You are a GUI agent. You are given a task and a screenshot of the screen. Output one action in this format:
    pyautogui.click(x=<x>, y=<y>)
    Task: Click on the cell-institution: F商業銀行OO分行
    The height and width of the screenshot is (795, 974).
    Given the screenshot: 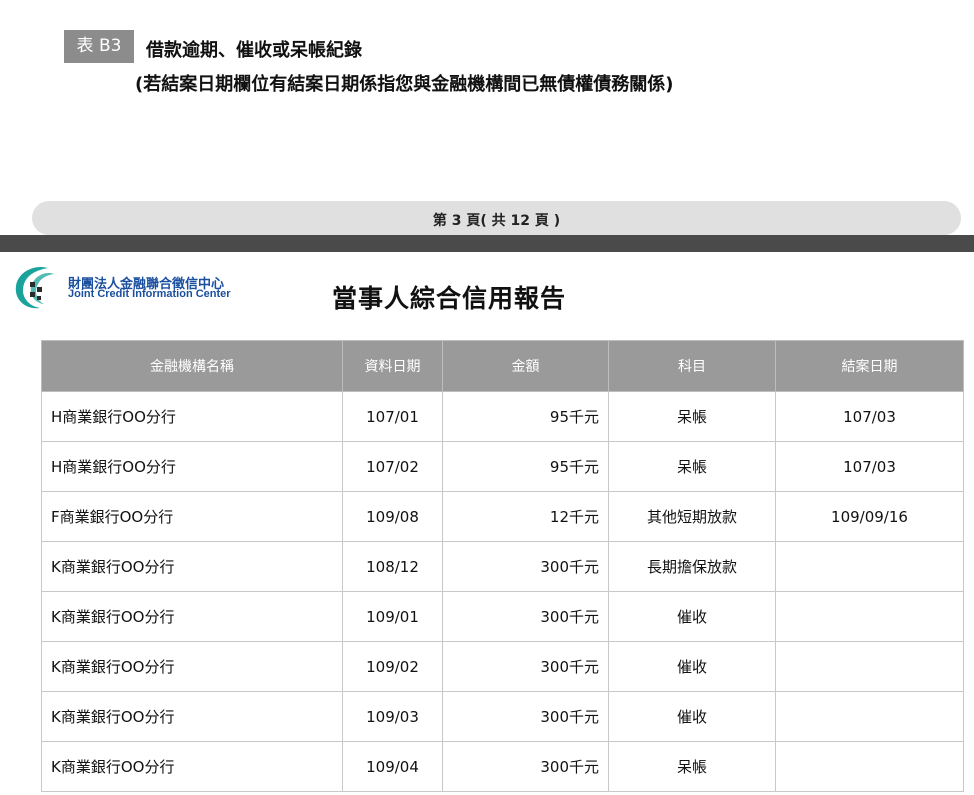 What is the action you would take?
    pyautogui.click(x=192, y=516)
    